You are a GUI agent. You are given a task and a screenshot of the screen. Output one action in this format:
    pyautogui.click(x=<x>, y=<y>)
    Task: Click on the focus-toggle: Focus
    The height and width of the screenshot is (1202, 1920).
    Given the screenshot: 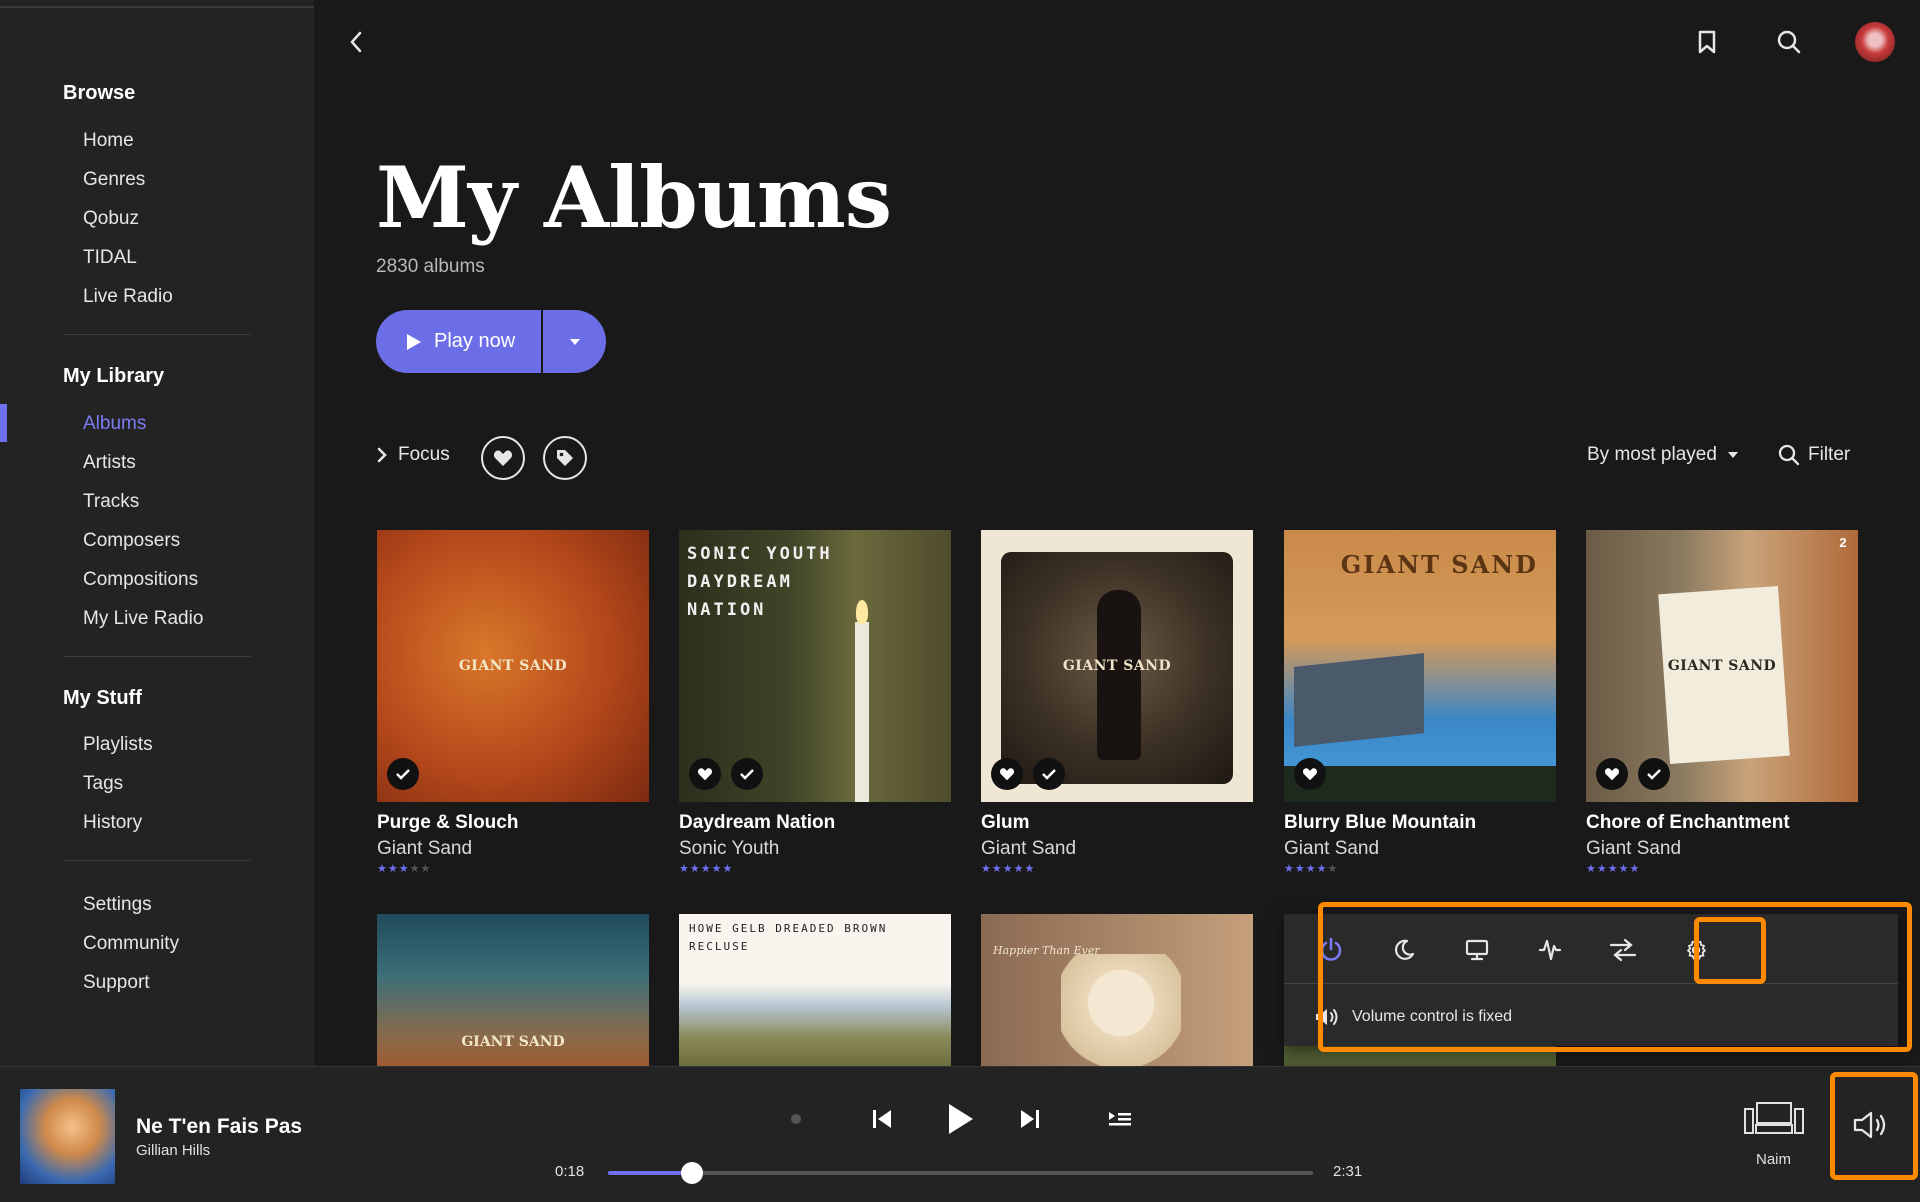 What is the action you would take?
    pyautogui.click(x=413, y=455)
    